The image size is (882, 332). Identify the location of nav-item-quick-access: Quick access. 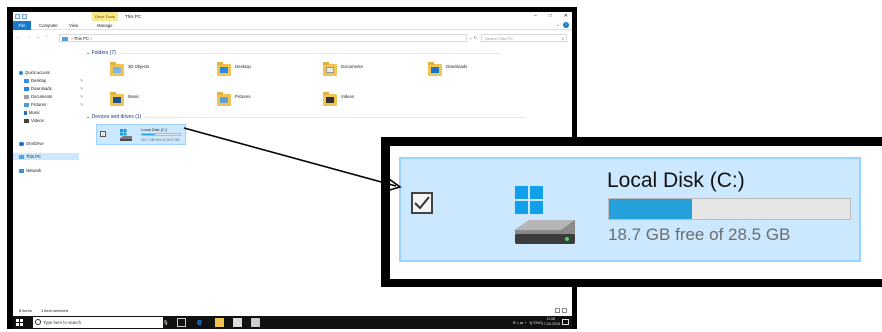
(34, 72).